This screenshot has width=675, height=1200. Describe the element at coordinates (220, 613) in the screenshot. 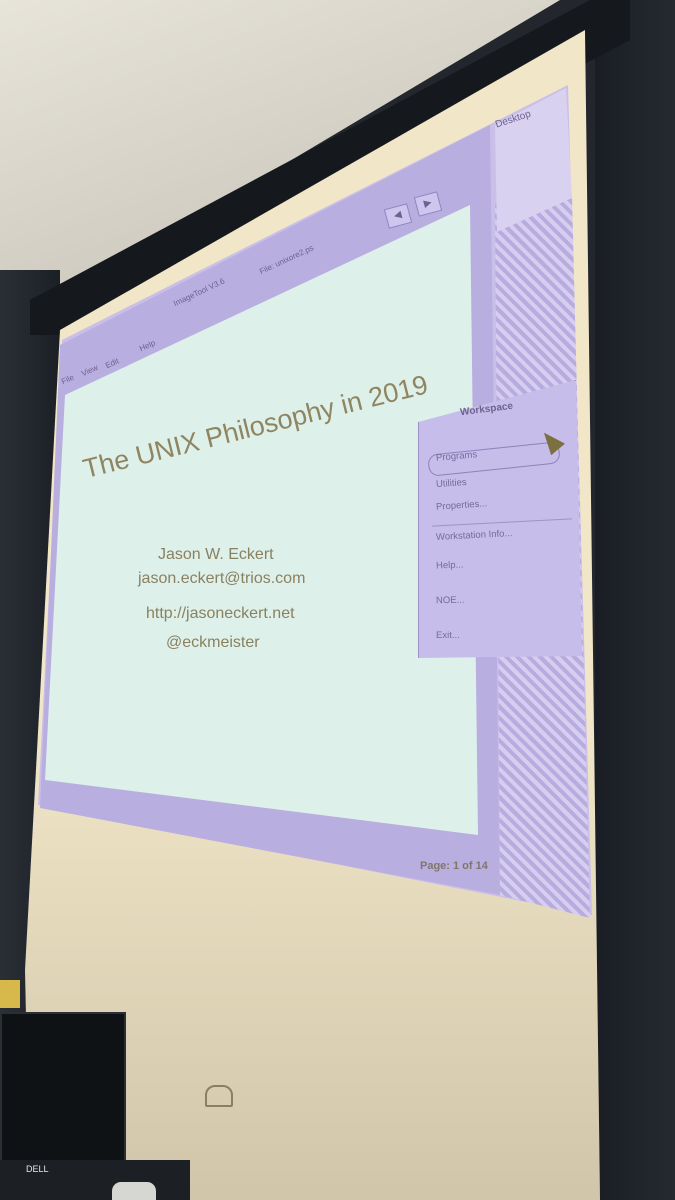

I see `slide-website: http://jasoneckert.net` at that location.